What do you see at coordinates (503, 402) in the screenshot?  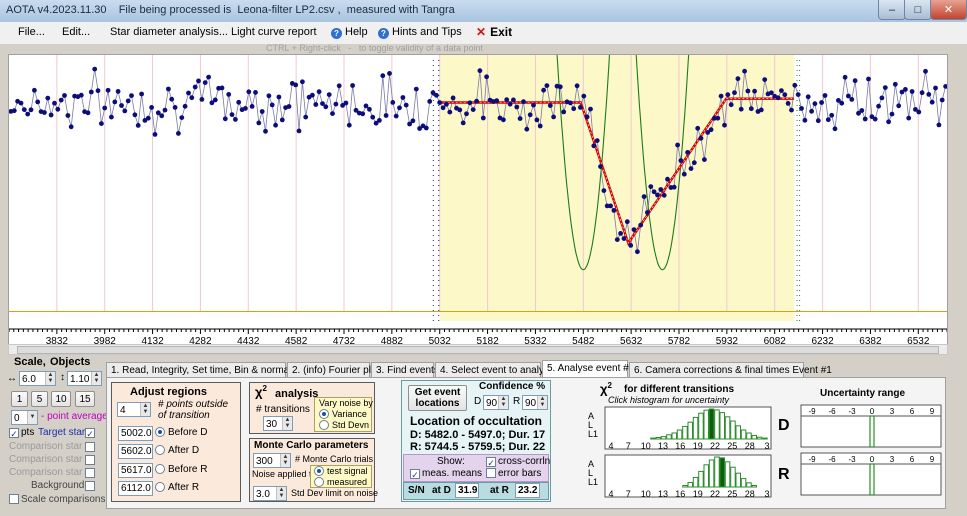 I see `confidence-d-spinner: ▲ ▼` at bounding box center [503, 402].